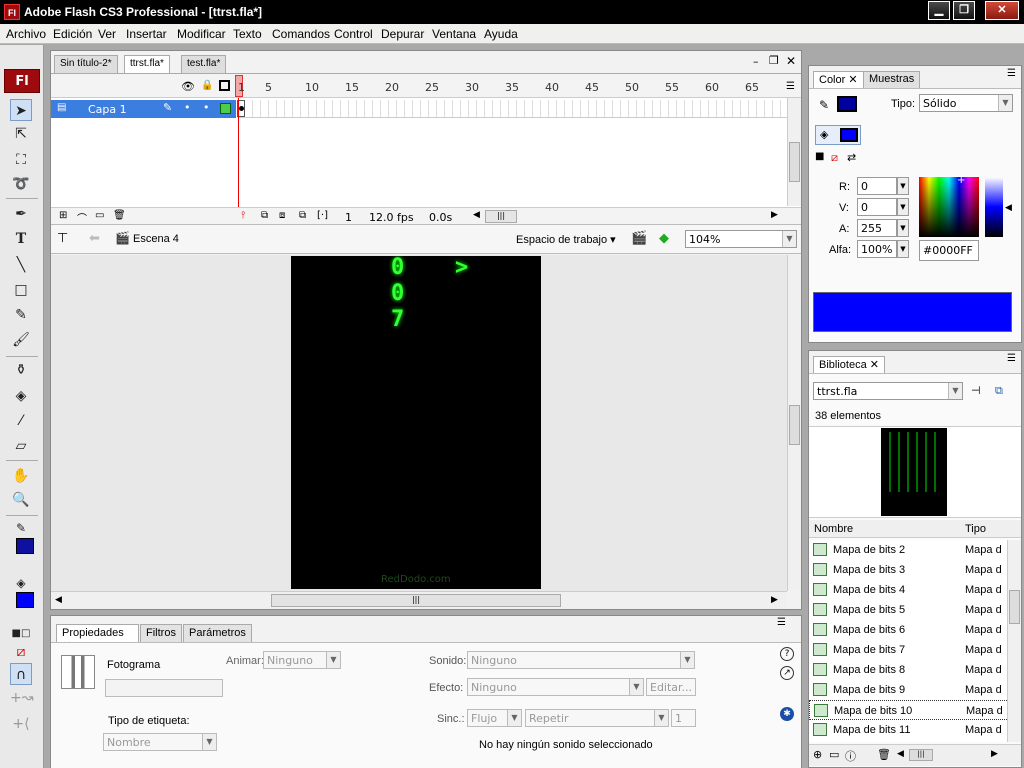 The image size is (1024, 768). I want to click on library-vscroll, so click(1014, 641).